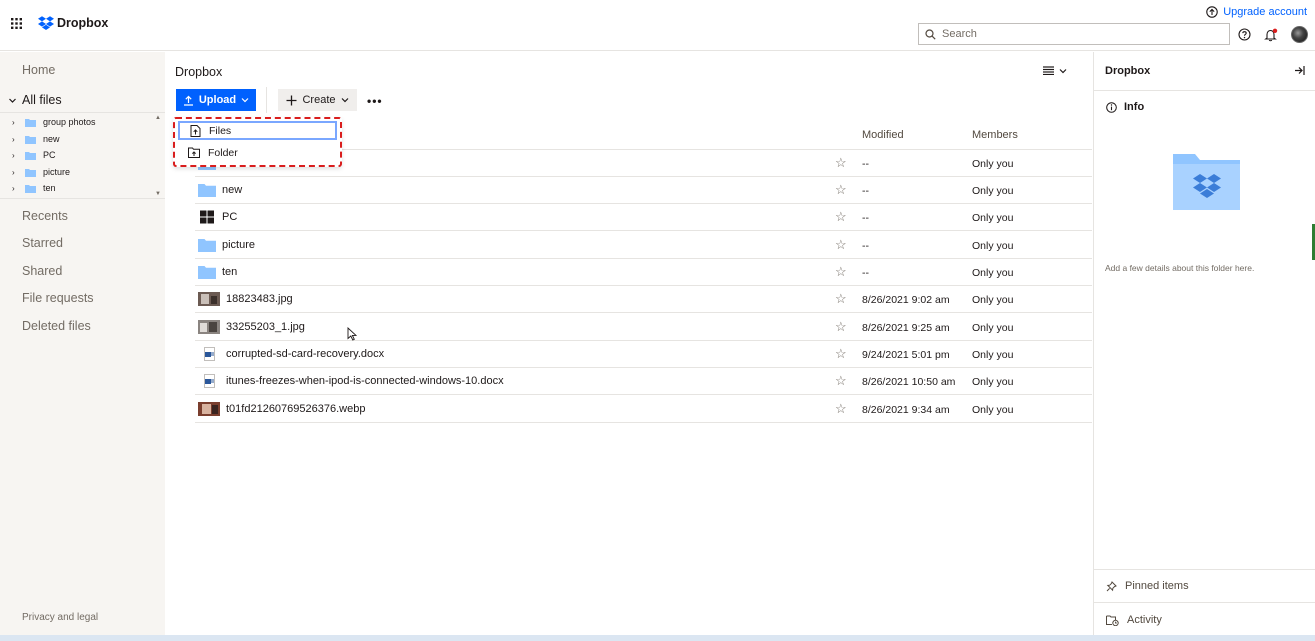 The image size is (1315, 641). I want to click on upload-files-option: Files, so click(257, 130).